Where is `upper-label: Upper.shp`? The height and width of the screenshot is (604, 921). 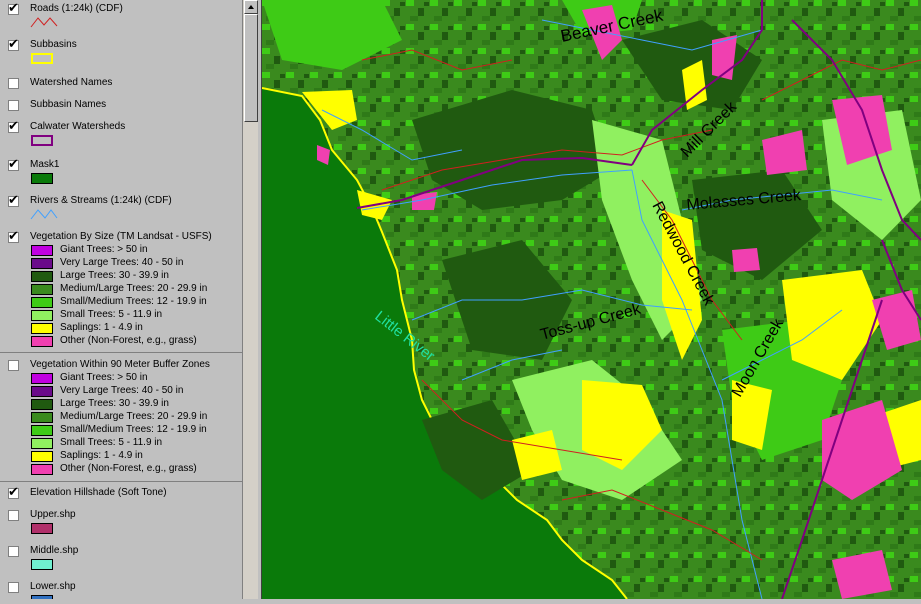 upper-label: Upper.shp is located at coordinates (53, 514).